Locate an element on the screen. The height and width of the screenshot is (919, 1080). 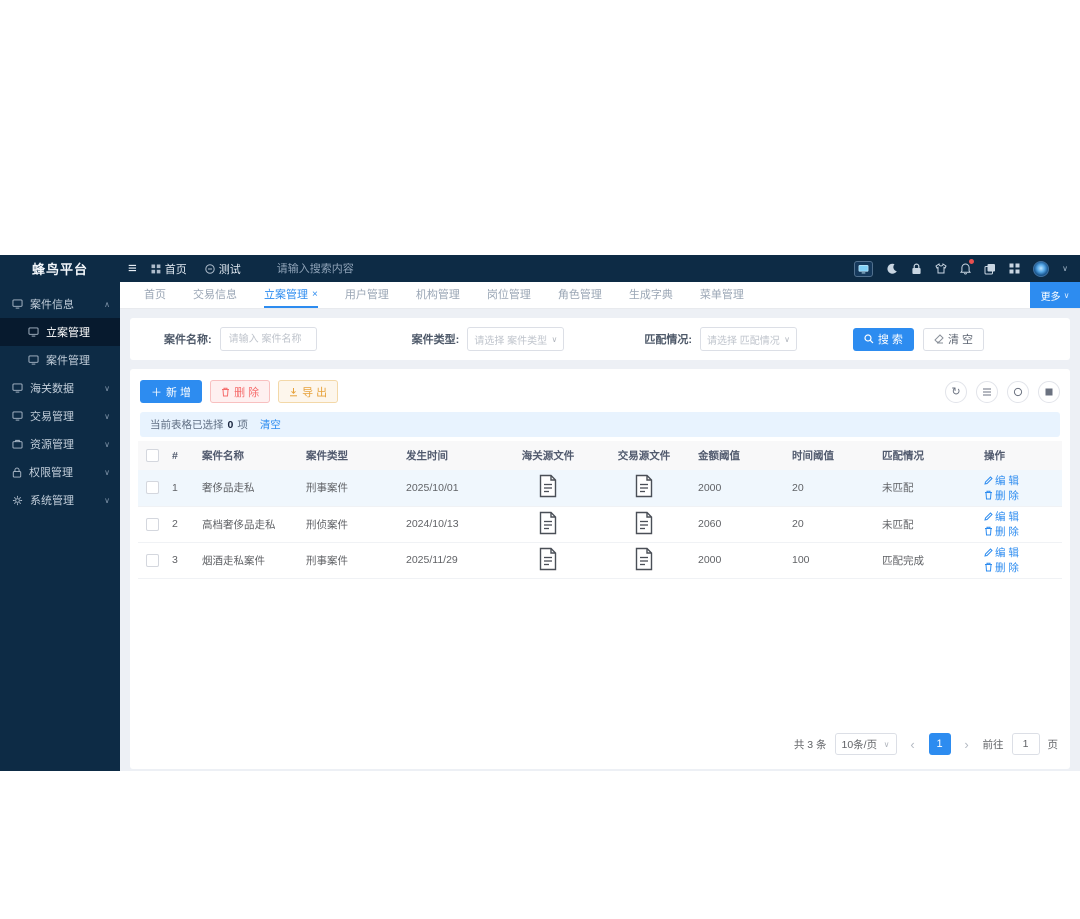
col-case-name: 案件名称 is located at coordinates (248, 455).